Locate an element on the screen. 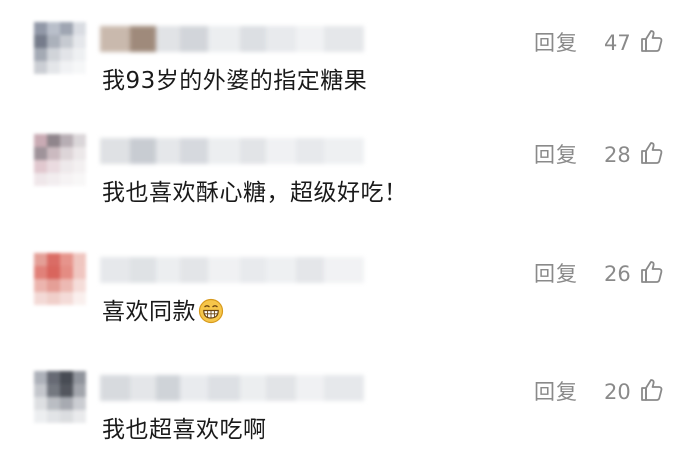 This screenshot has height=463, width=700. grinning-emoji-icon is located at coordinates (211, 311).